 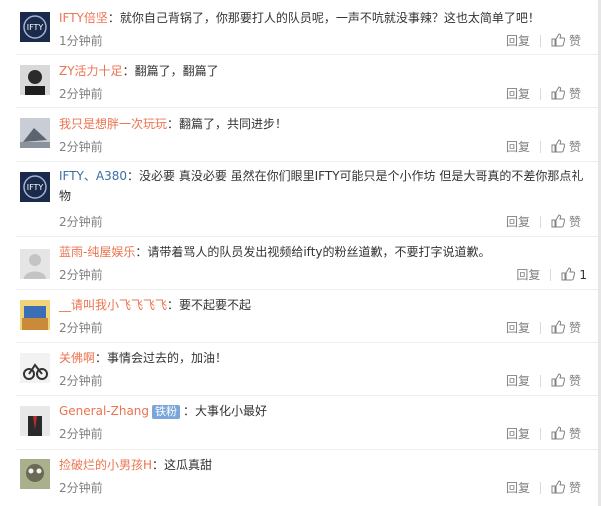 I want to click on comment-username: IFTY倍坚, so click(x=83, y=18).